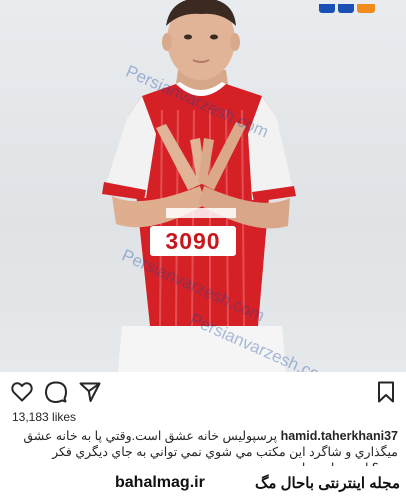 The height and width of the screenshot is (500, 406). Describe the element at coordinates (160, 482) in the screenshot. I see `brand-url: bahalmag.ir` at that location.